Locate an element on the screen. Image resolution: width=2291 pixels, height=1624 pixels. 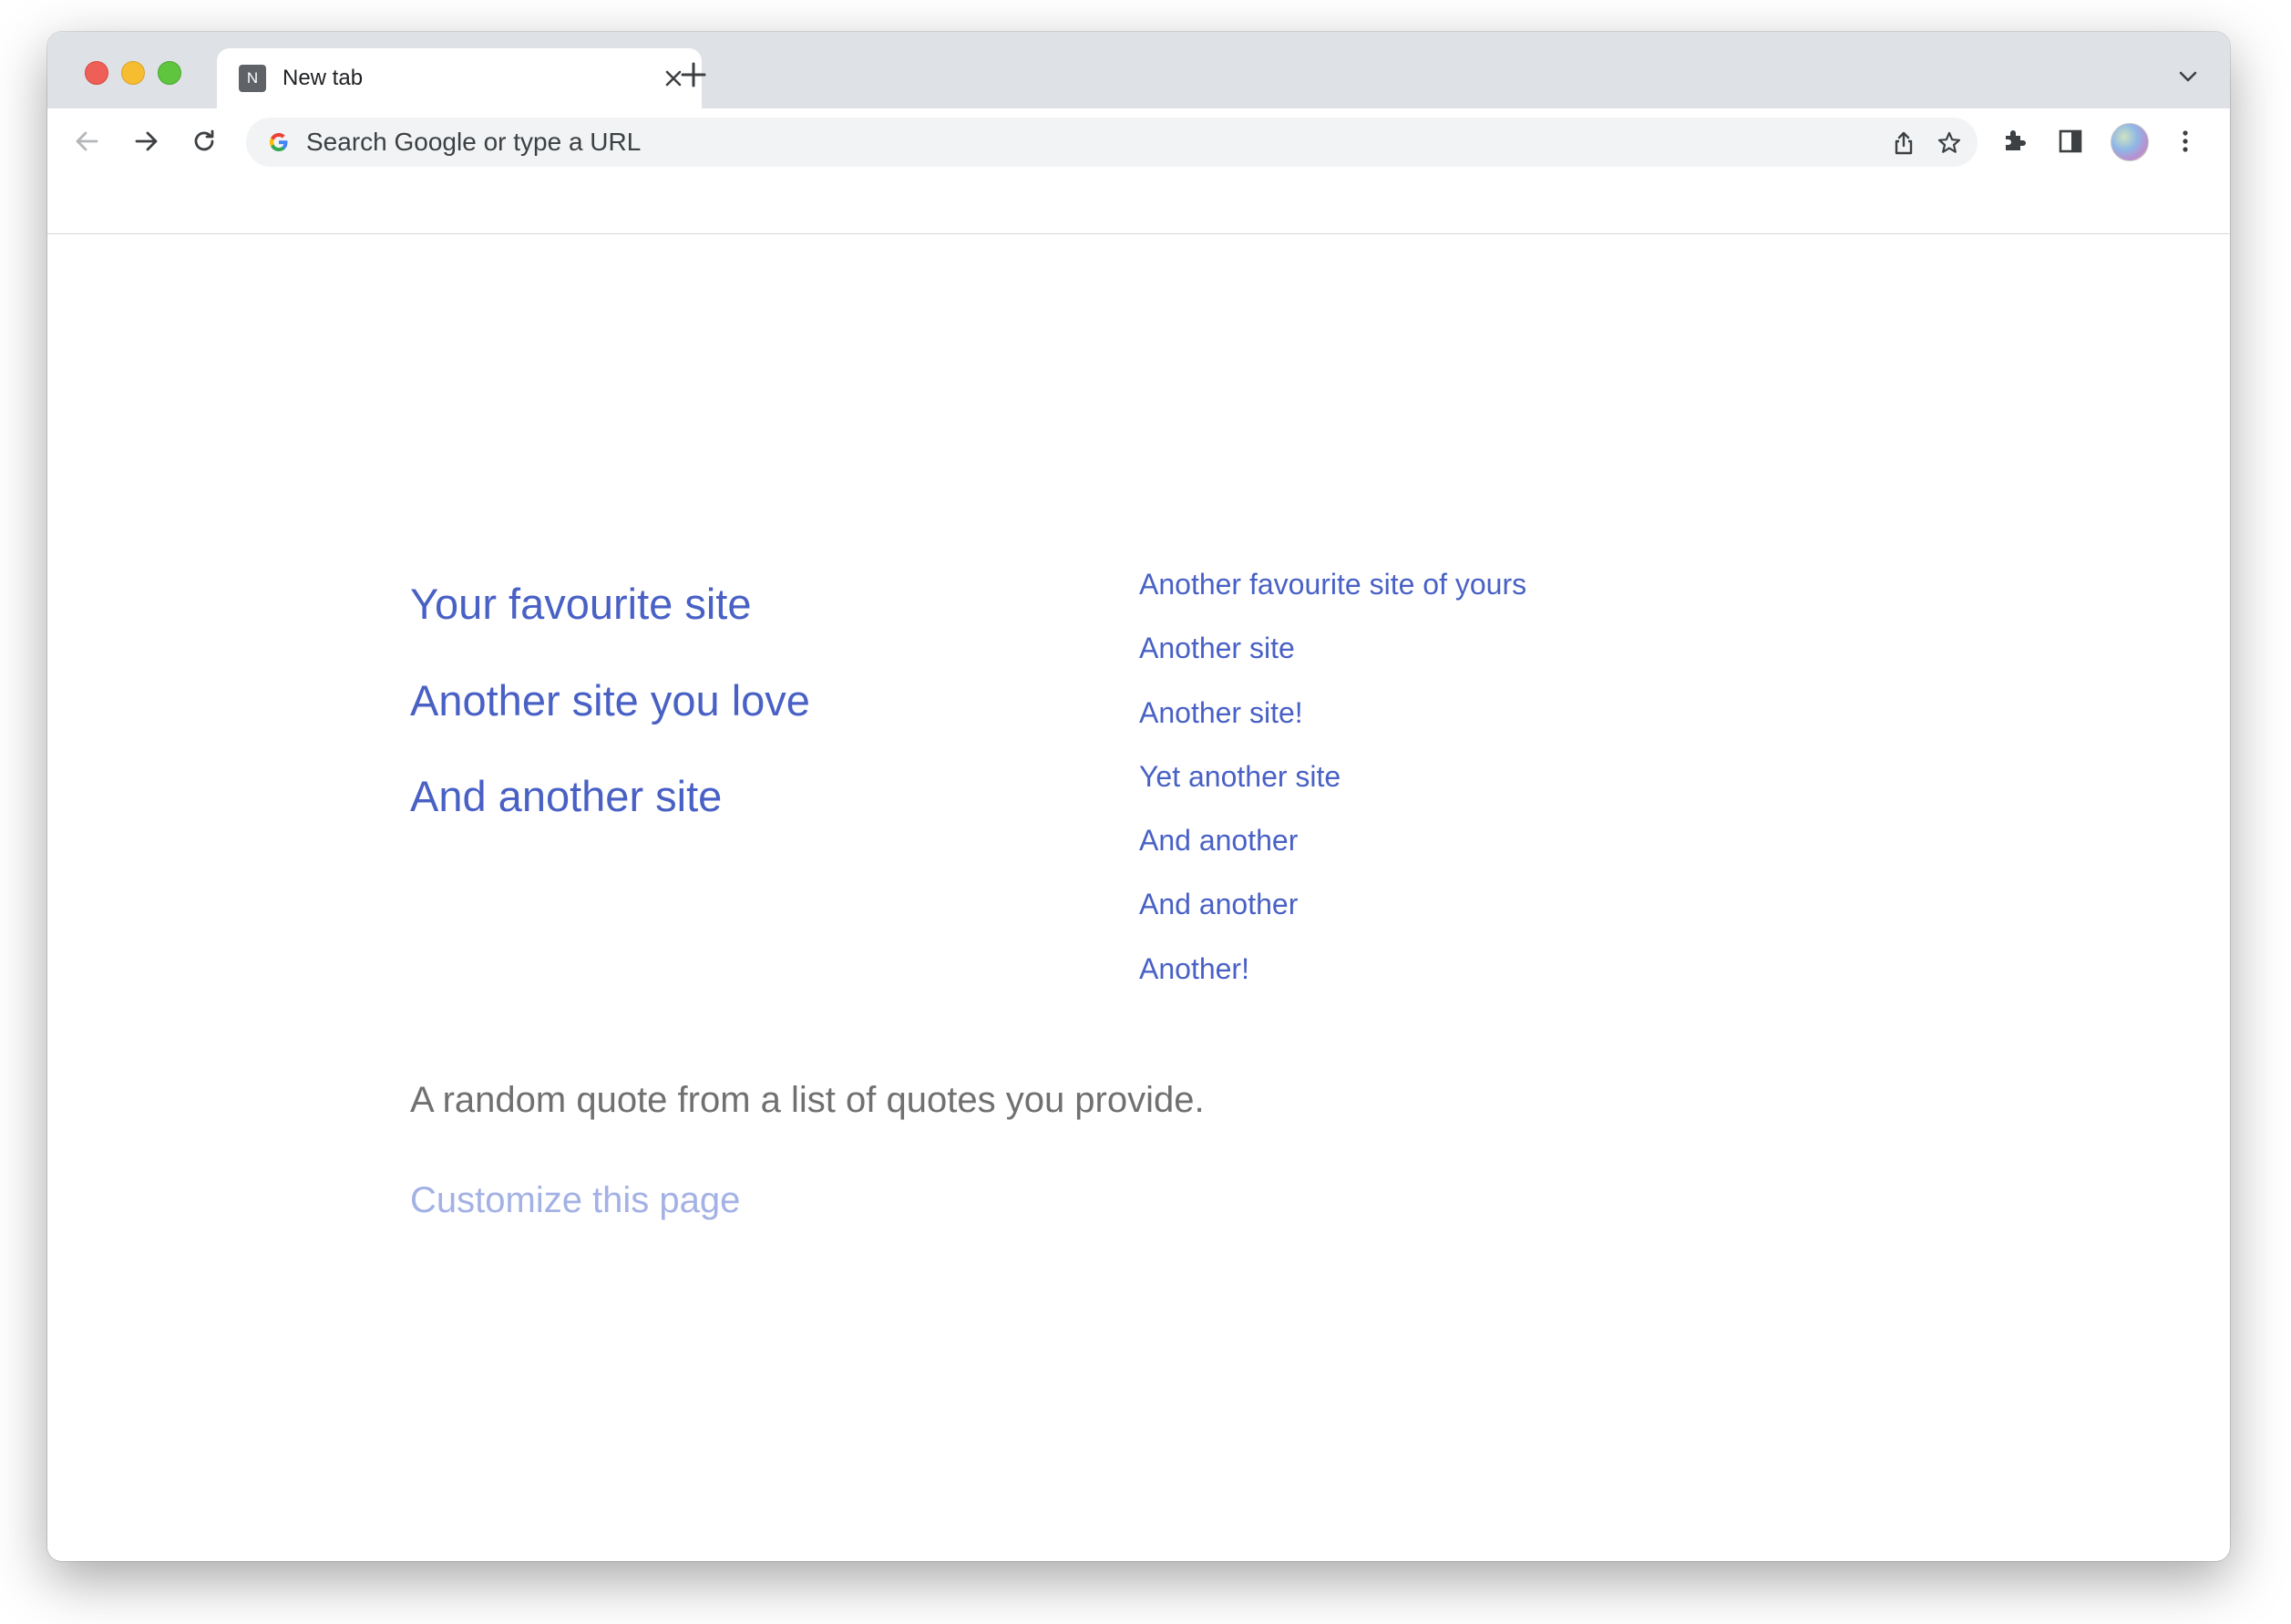
minimize-window-button is located at coordinates (133, 73).